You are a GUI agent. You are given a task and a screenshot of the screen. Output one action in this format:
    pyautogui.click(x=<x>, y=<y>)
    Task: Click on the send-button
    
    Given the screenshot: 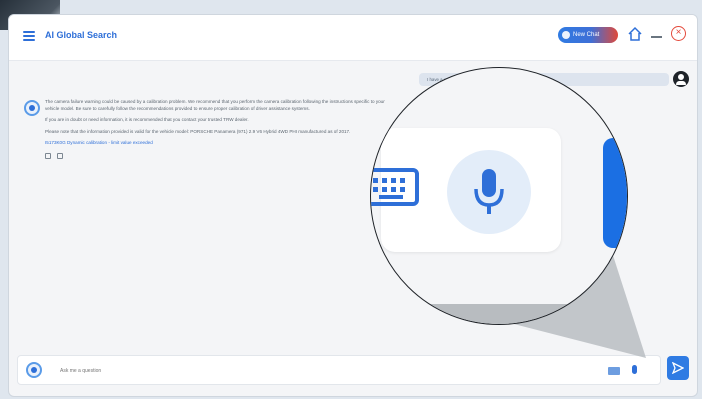 What is the action you would take?
    pyautogui.click(x=678, y=368)
    